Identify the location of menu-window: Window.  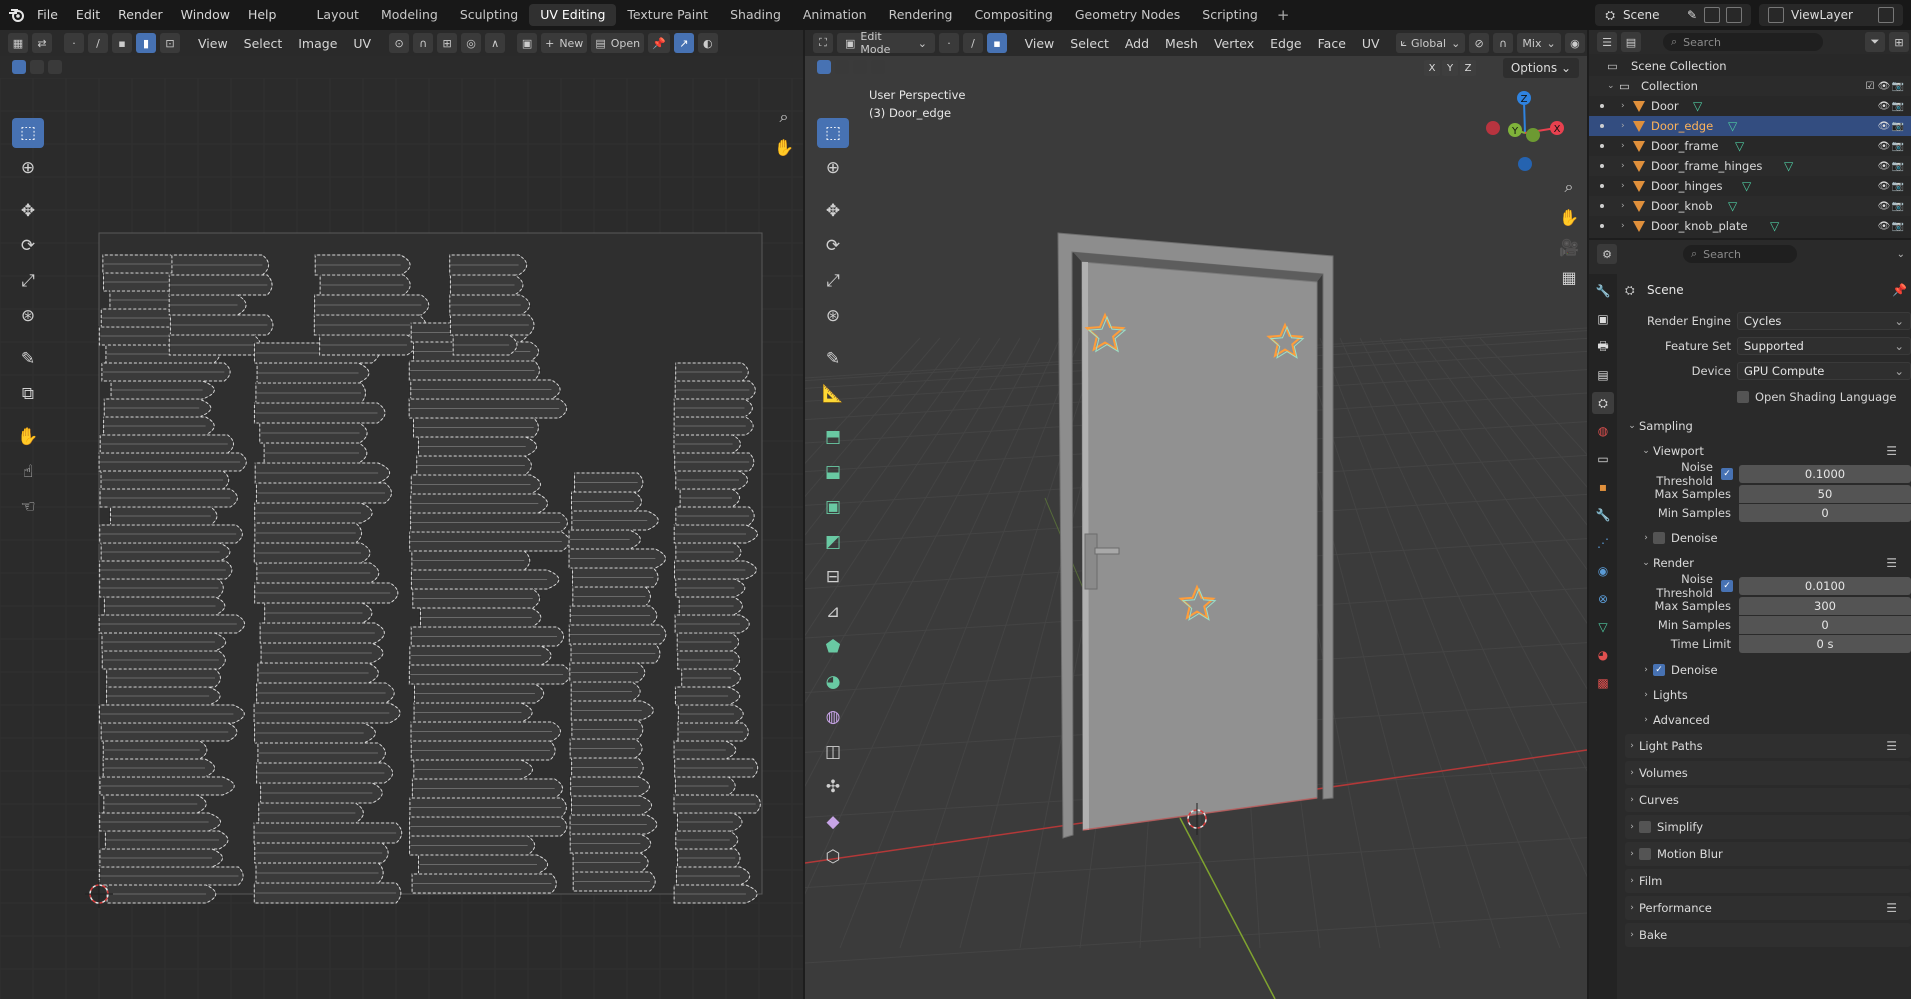
(205, 15).